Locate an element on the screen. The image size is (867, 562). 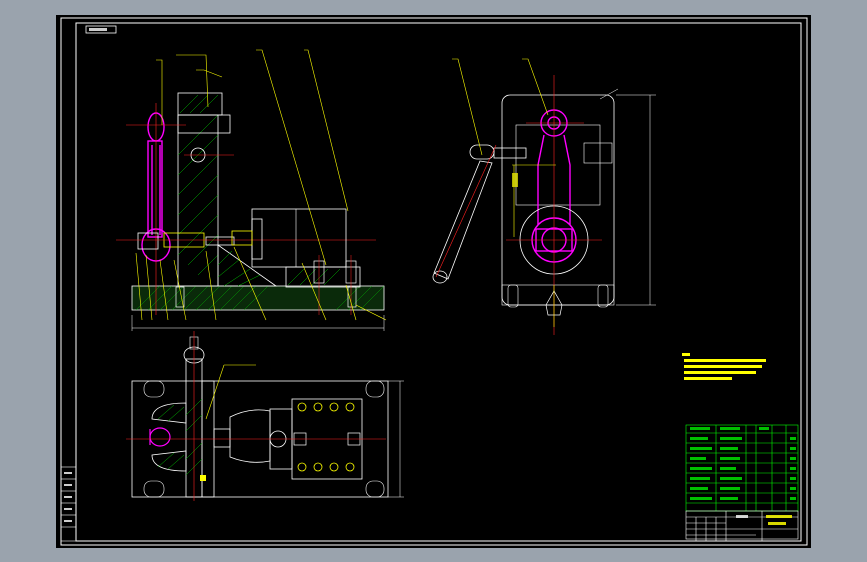
air-cylinder is located at coordinates (299, 238).